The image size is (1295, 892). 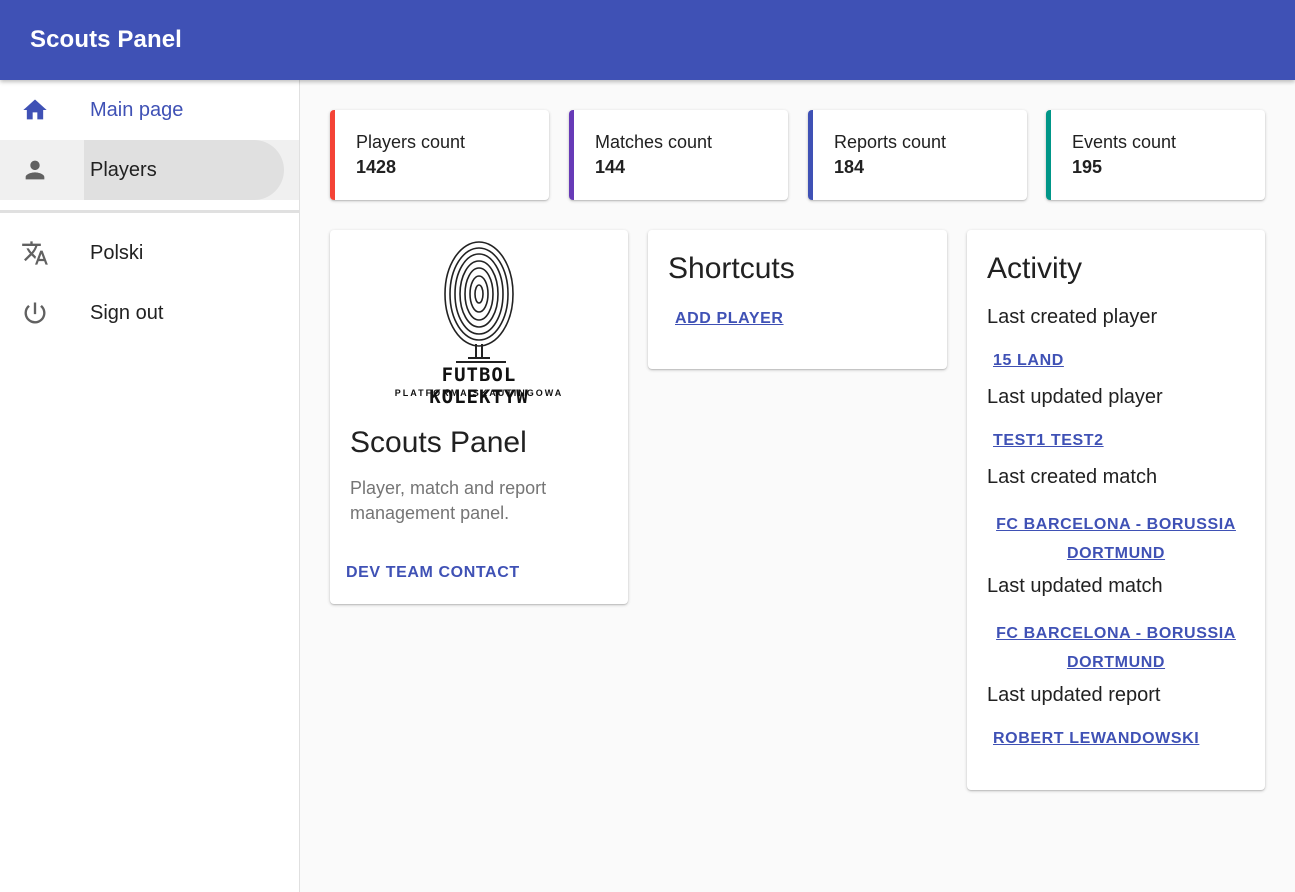 I want to click on sidebar-item-label: Players, so click(x=123, y=169).